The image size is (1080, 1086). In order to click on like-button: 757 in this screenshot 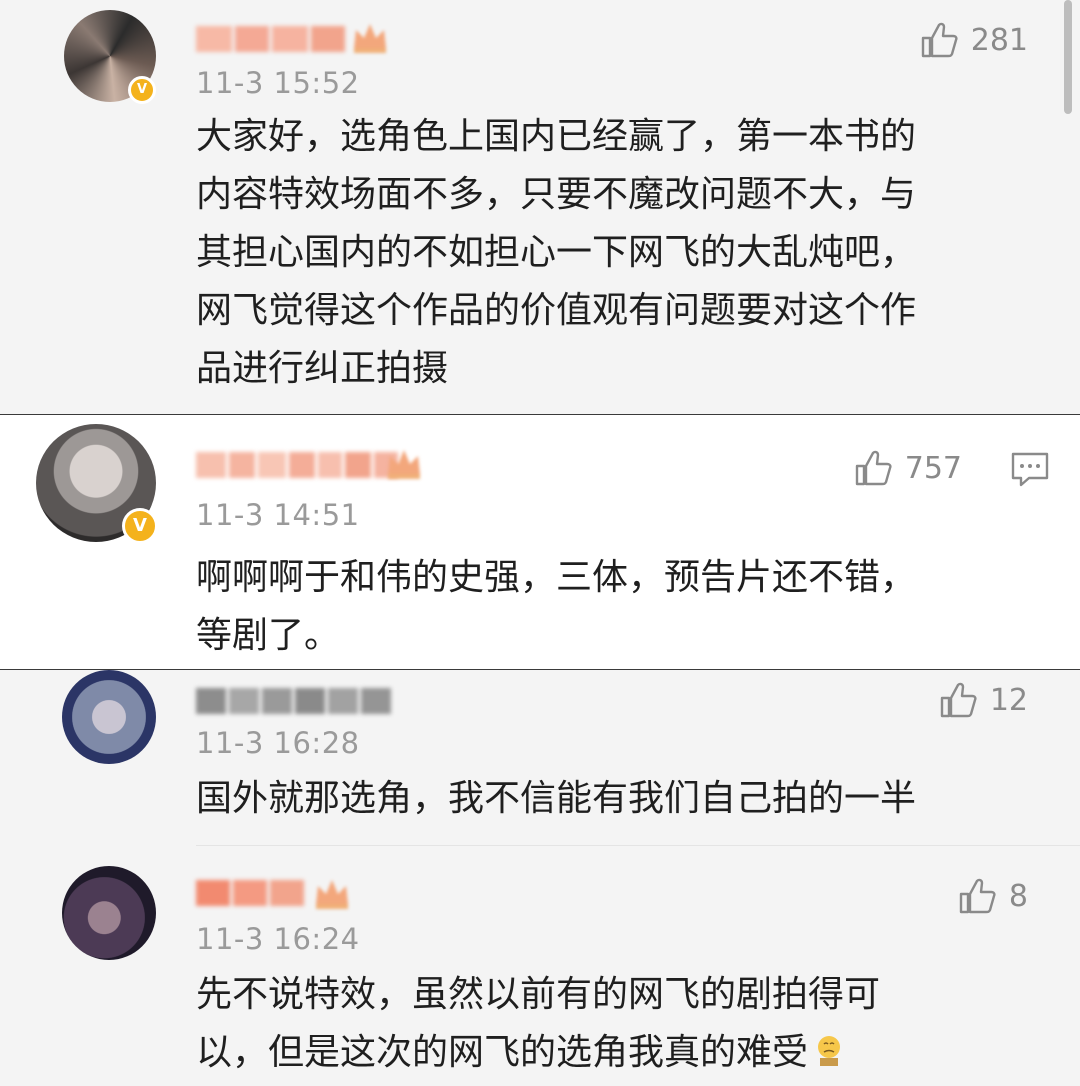, I will do `click(907, 468)`.